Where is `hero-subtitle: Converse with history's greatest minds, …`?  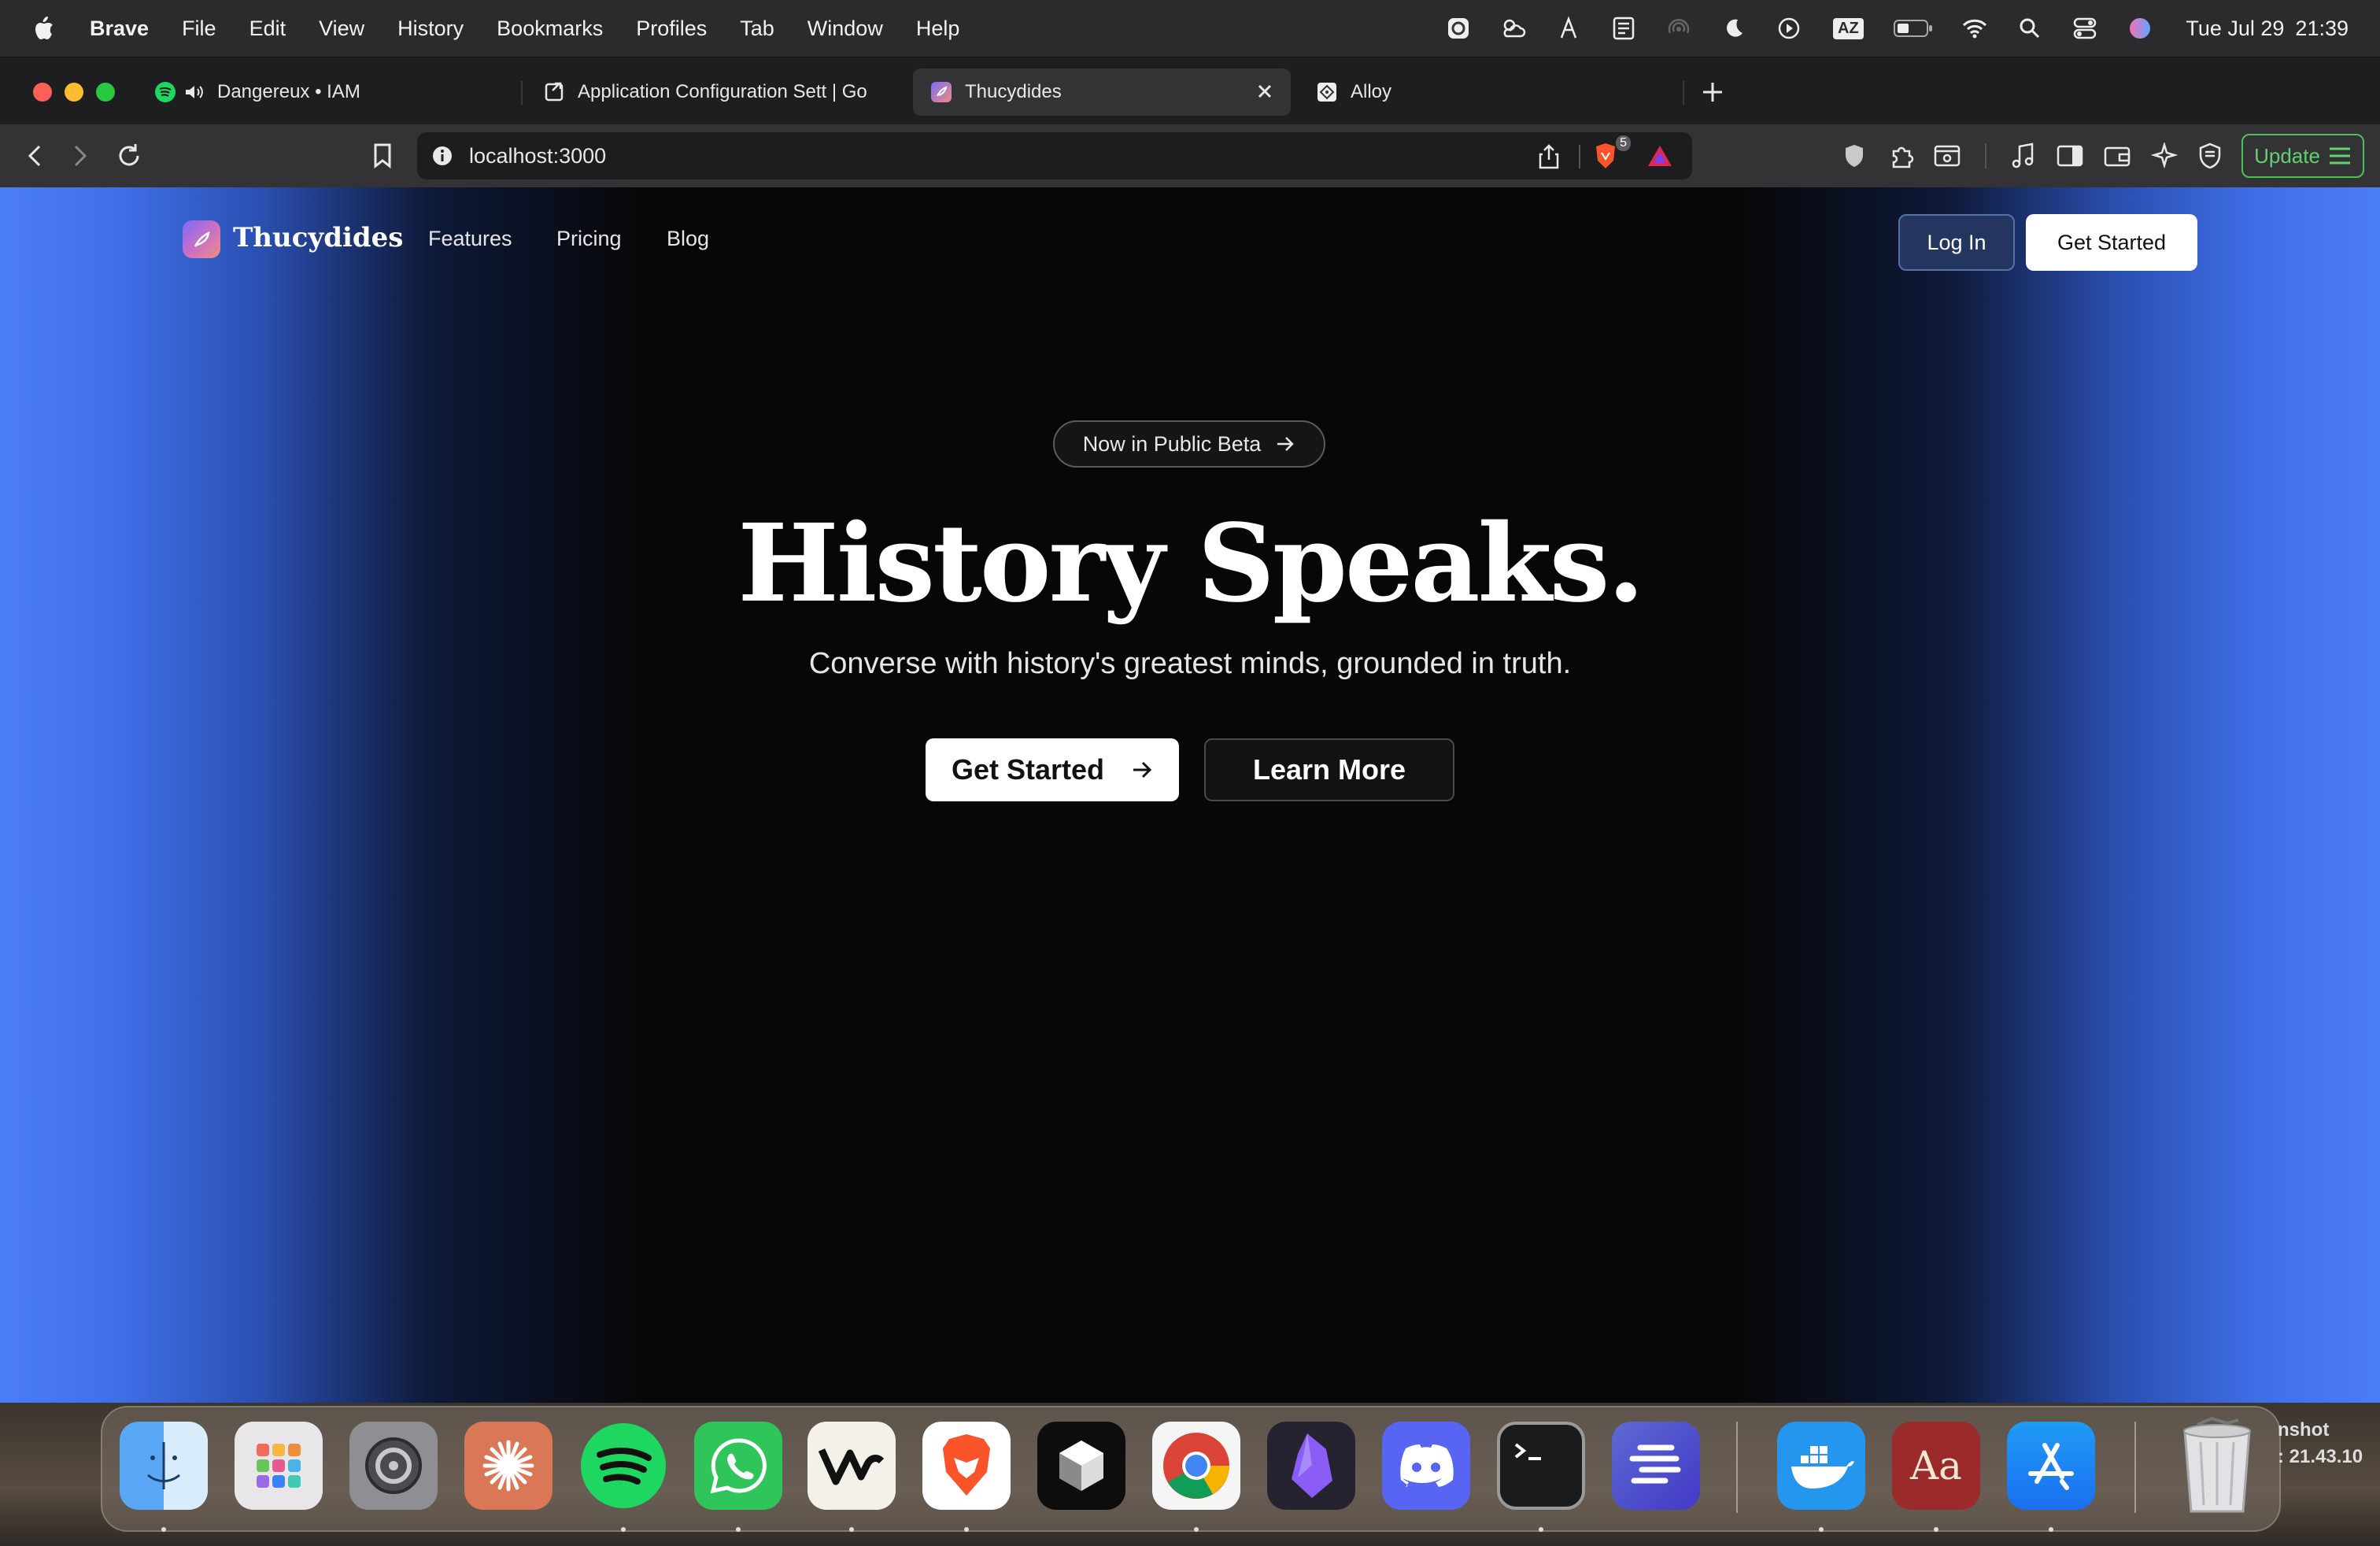 hero-subtitle: Converse with history's greatest minds, … is located at coordinates (1190, 663).